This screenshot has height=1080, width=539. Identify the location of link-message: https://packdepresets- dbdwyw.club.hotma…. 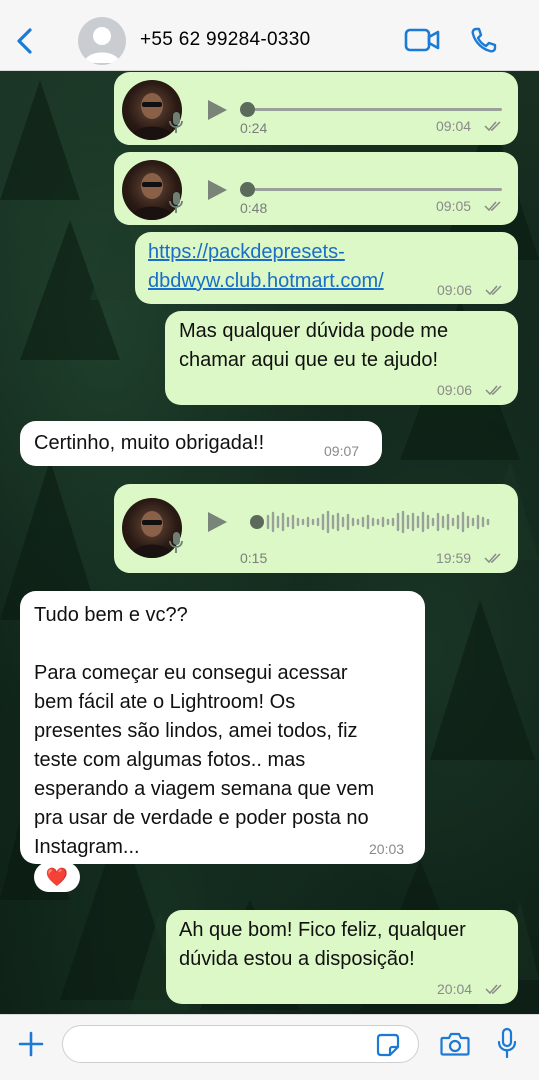
(326, 268).